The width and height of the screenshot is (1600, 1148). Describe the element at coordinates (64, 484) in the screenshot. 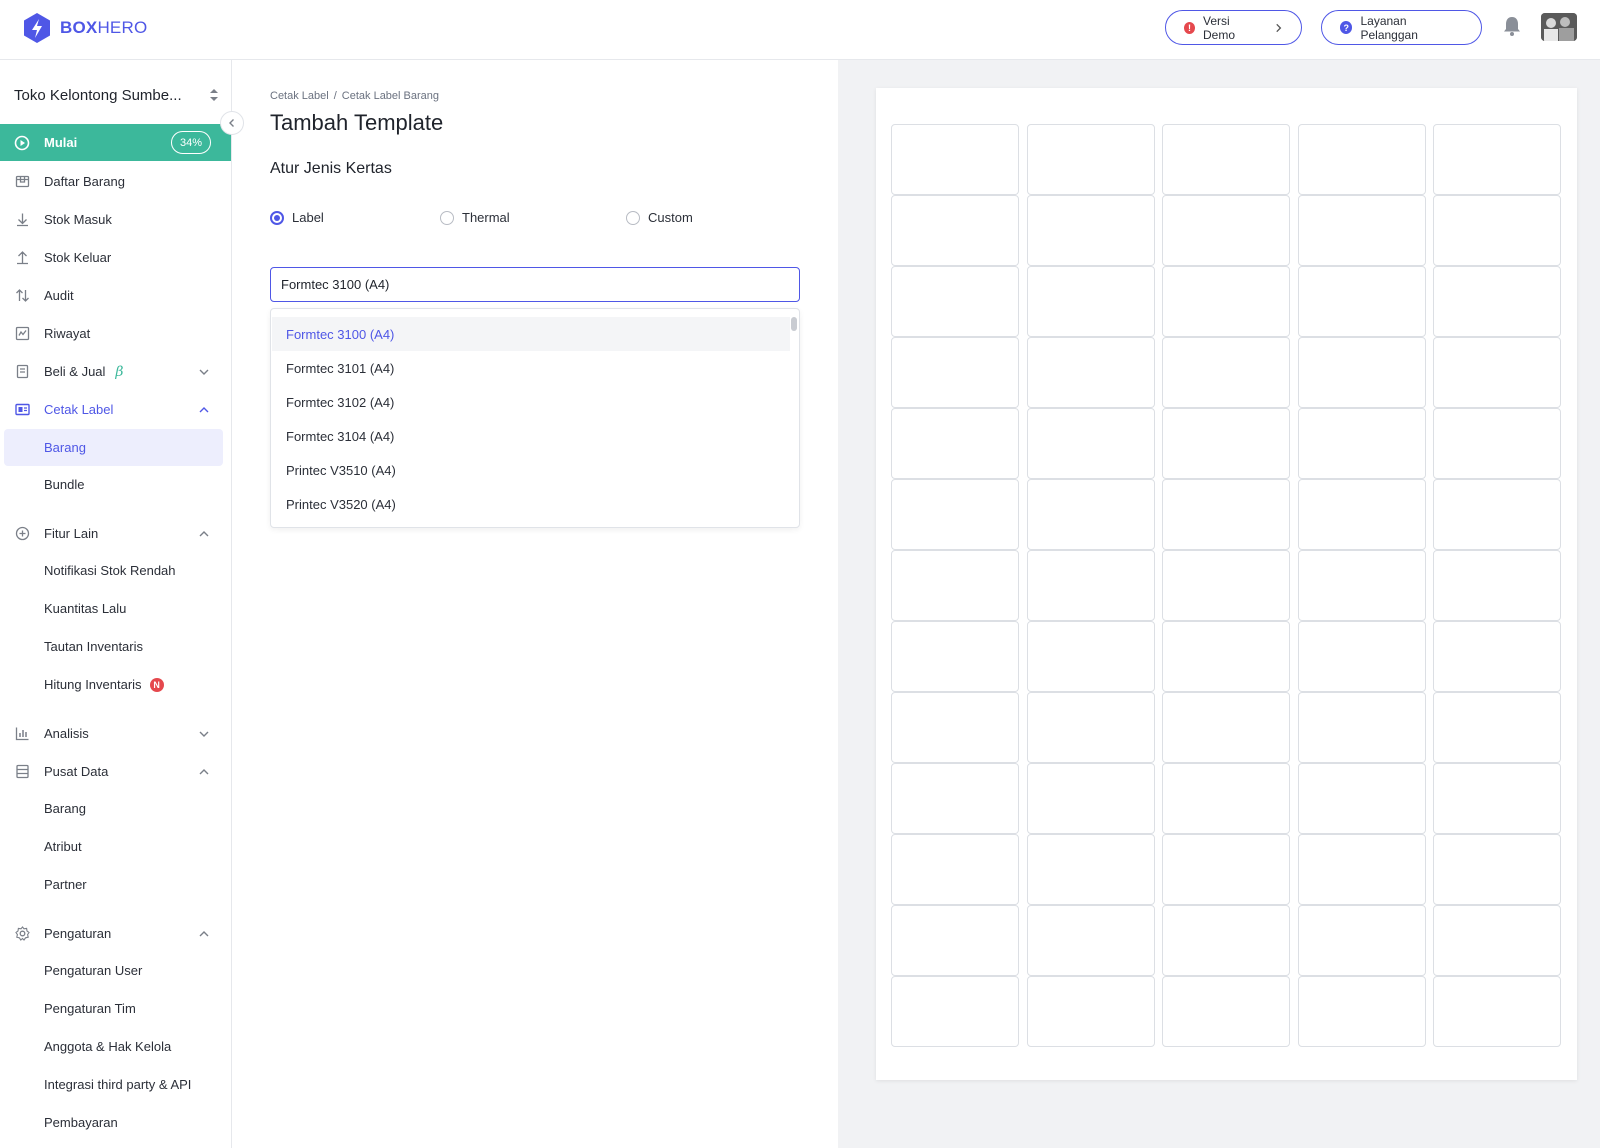

I see `sidebar-subitem-bundle-label: Bundle` at that location.